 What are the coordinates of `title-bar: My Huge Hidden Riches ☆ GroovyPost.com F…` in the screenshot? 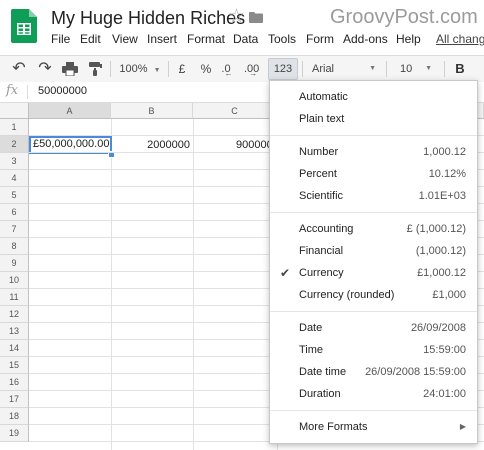 It's located at (242, 26).